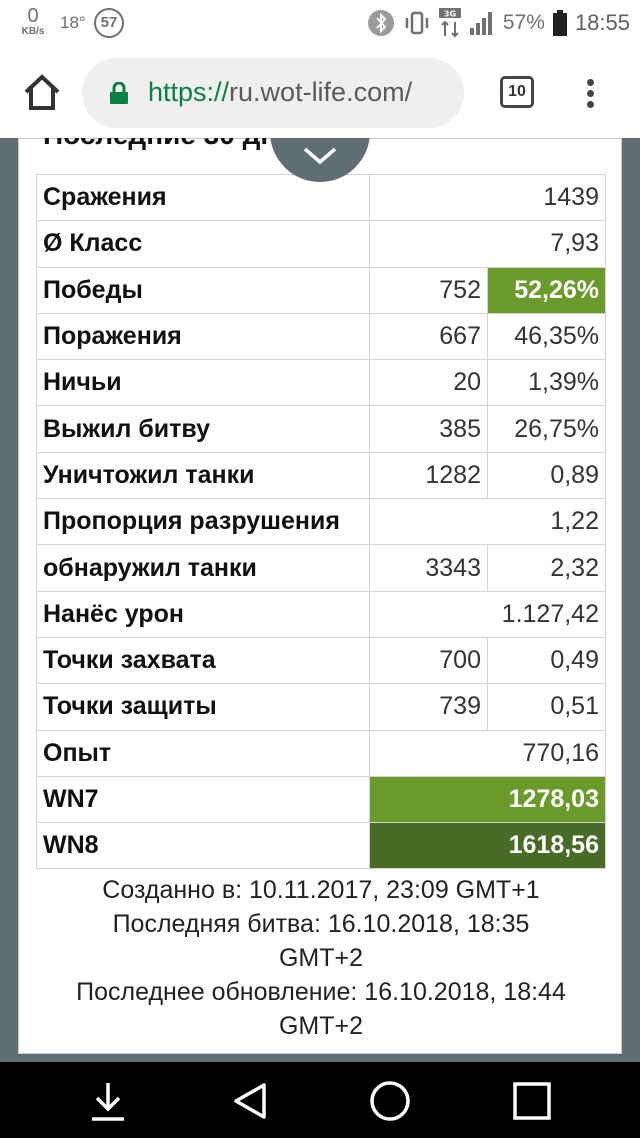 The image size is (640, 1138). What do you see at coordinates (450, 14) in the screenshot?
I see `svg-text: 3G` at bounding box center [450, 14].